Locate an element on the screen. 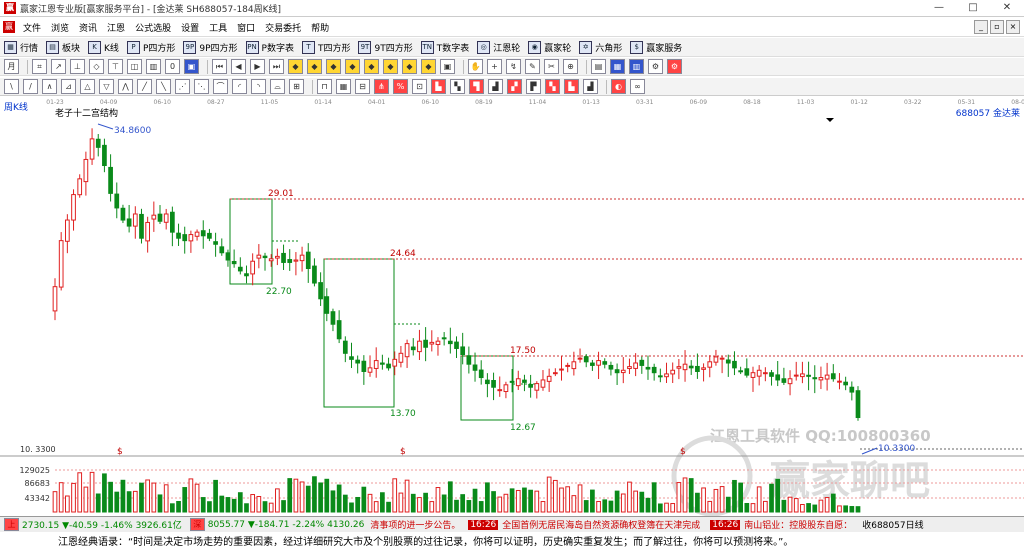 The width and height of the screenshot is (1024, 554). tool-icon: ⊞ is located at coordinates (296, 86).